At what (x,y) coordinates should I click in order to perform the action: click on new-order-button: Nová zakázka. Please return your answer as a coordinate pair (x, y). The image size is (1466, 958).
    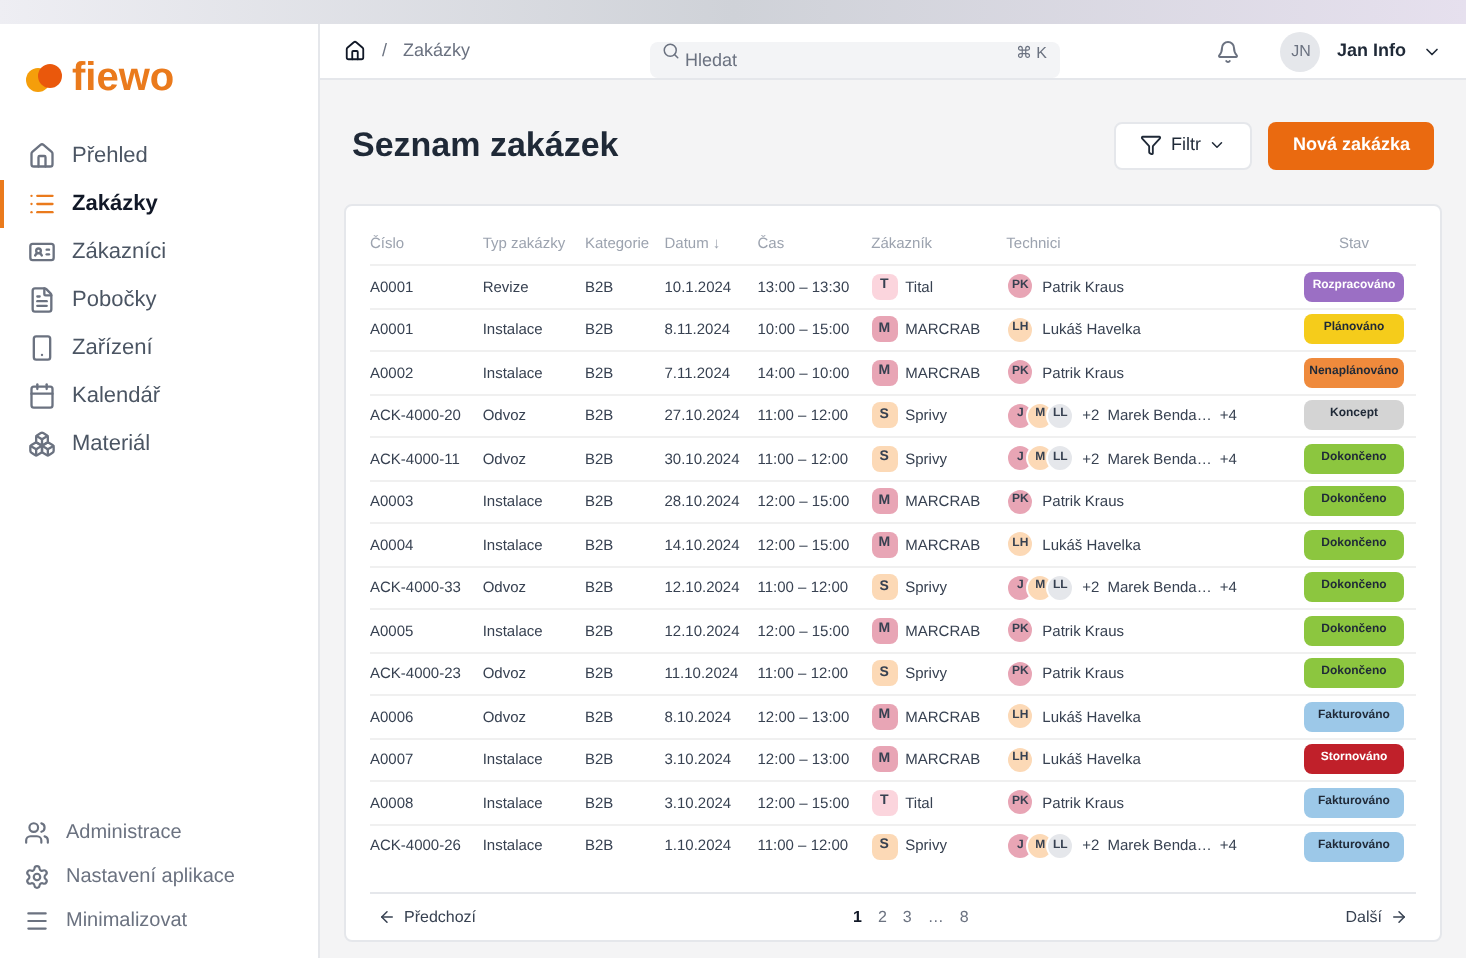
    Looking at the image, I should click on (1351, 145).